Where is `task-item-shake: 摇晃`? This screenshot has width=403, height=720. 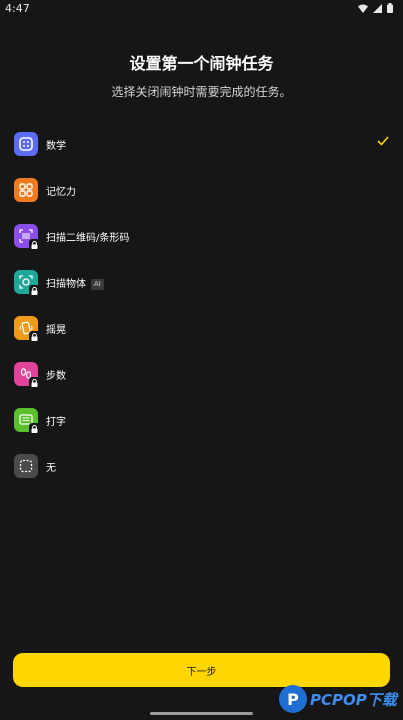 task-item-shake: 摇晃 is located at coordinates (201, 328).